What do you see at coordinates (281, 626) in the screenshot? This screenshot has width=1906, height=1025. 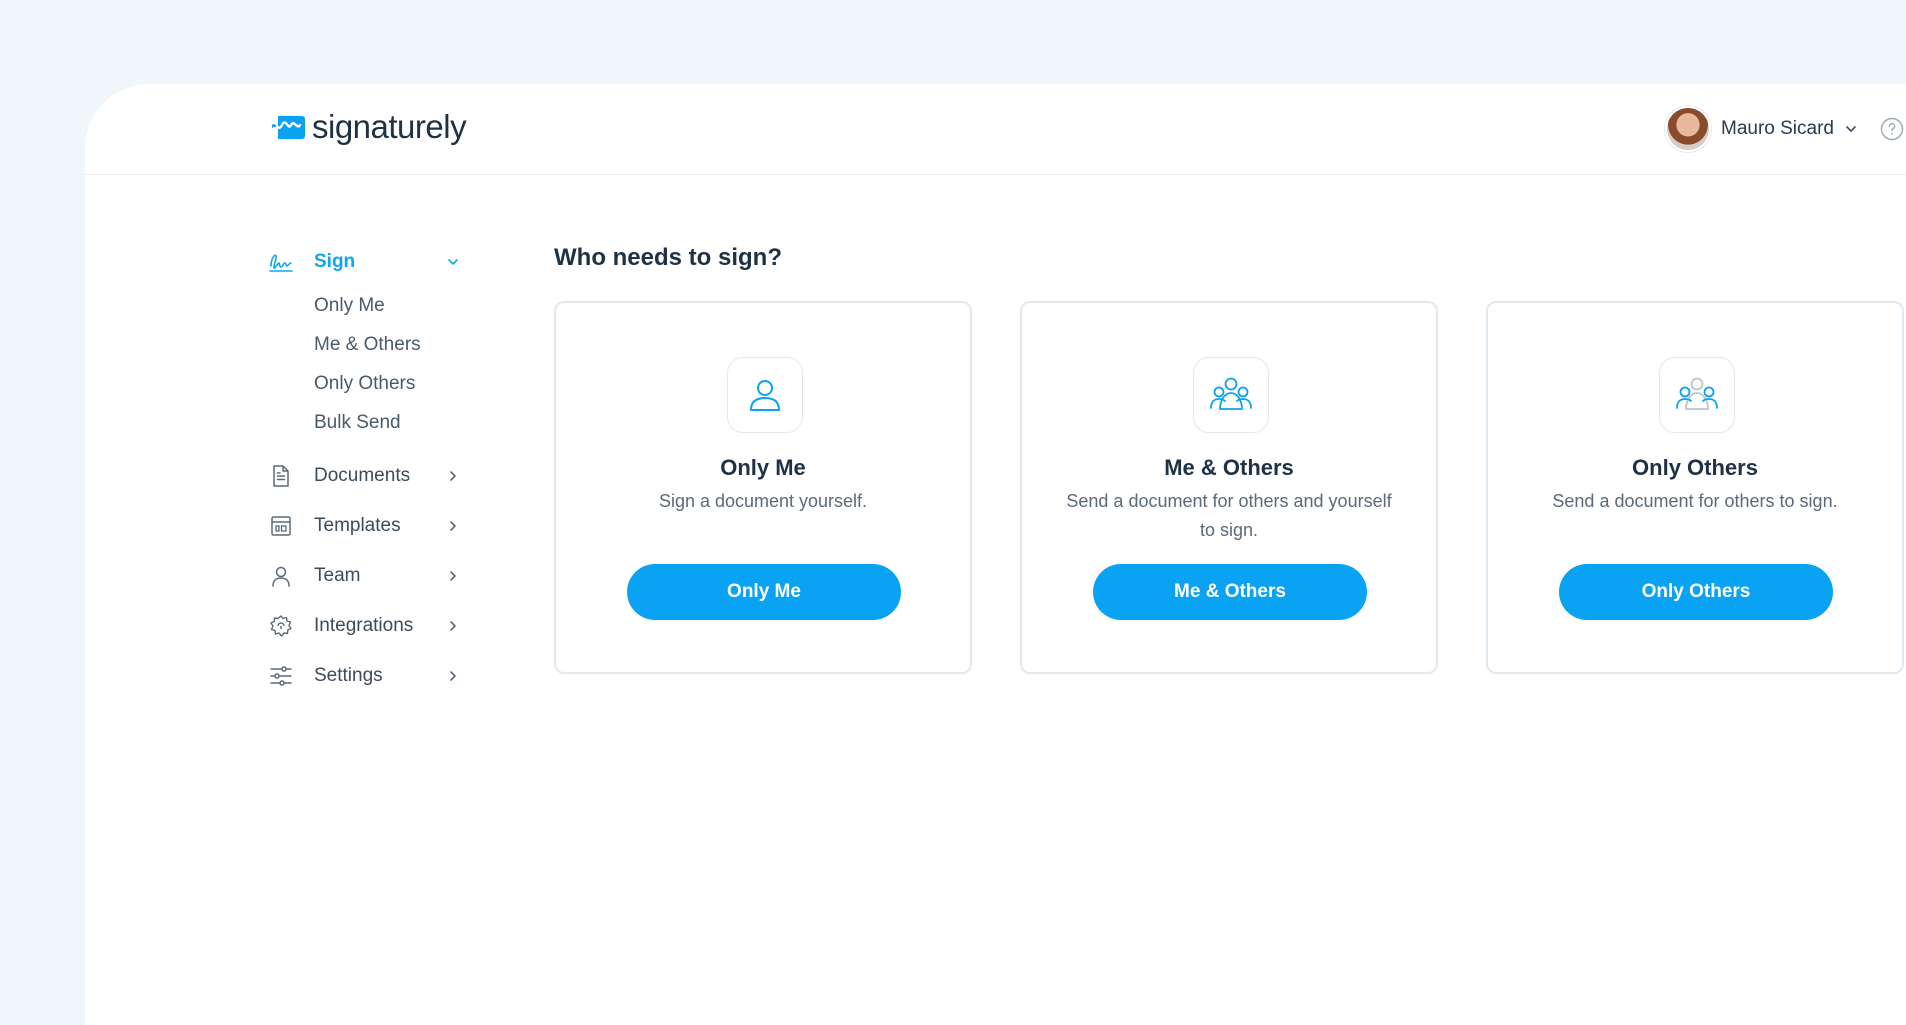 I see `gear-puzzle-icon` at bounding box center [281, 626].